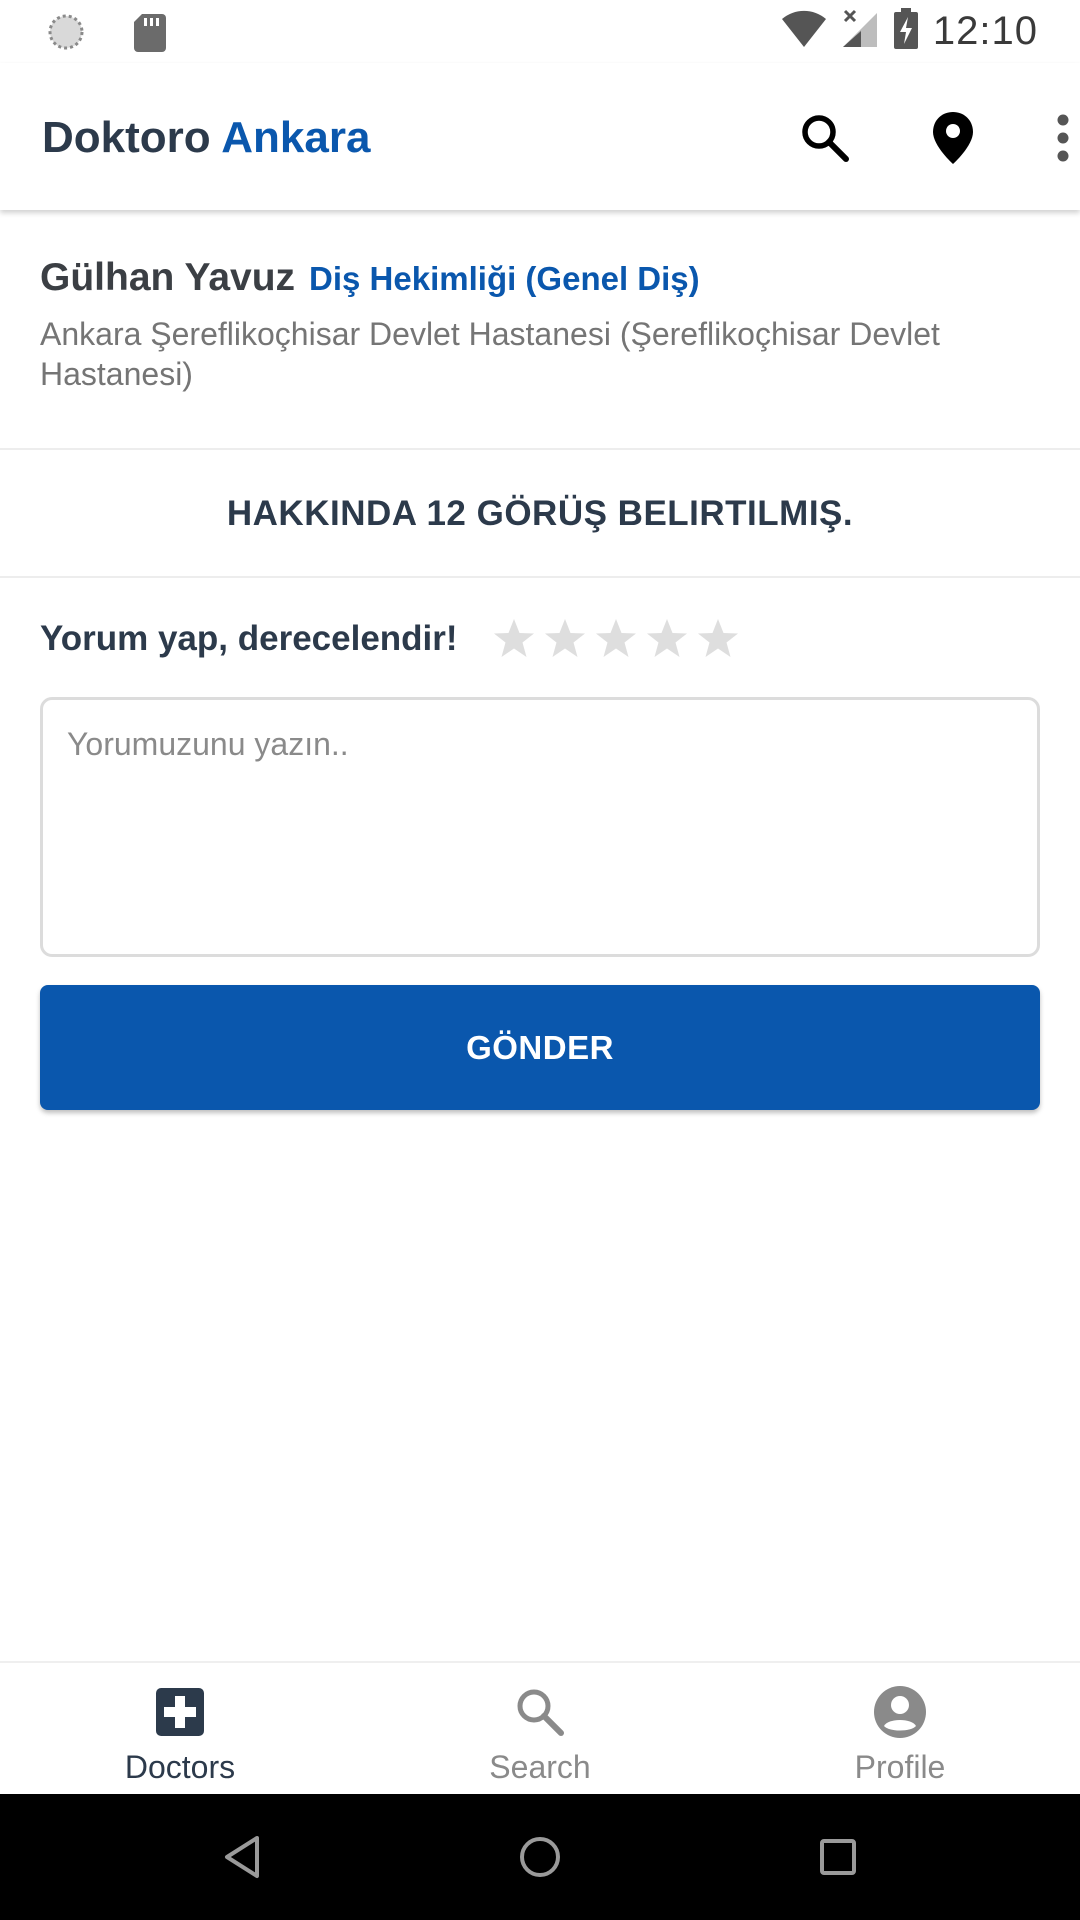 Image resolution: width=1080 pixels, height=1920 pixels. Describe the element at coordinates (540, 136) in the screenshot. I see `app-bar: Doktoro Ankara` at that location.